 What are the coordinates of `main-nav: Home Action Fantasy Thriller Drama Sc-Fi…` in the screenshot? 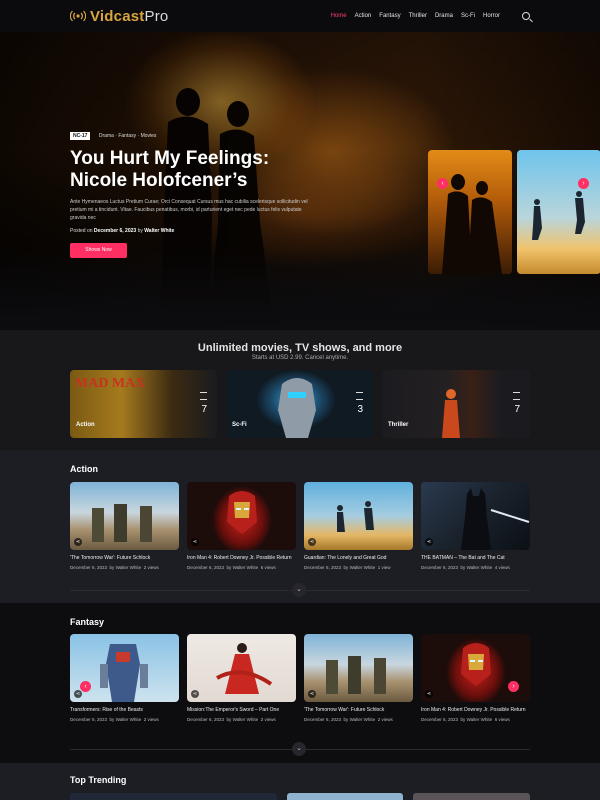 It's located at (430, 16).